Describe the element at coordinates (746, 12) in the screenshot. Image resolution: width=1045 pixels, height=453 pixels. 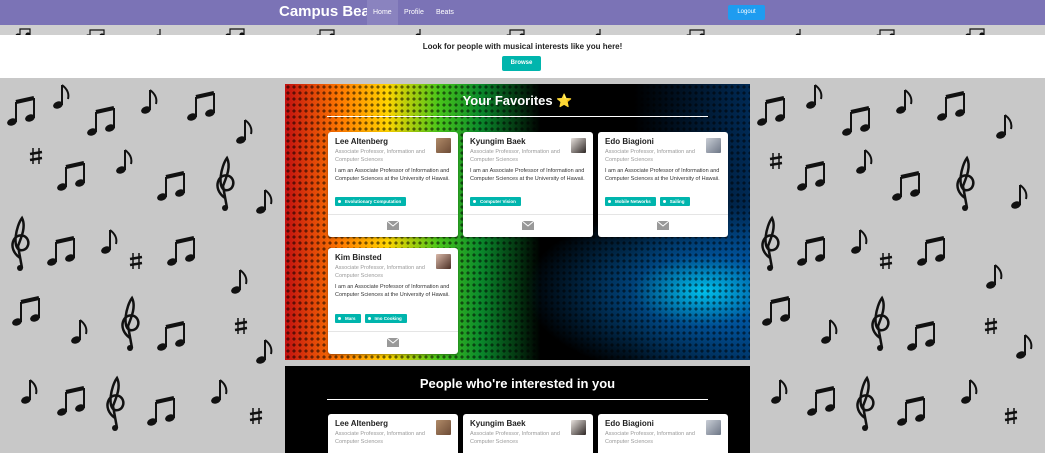
I see `logout-button: Logout` at that location.